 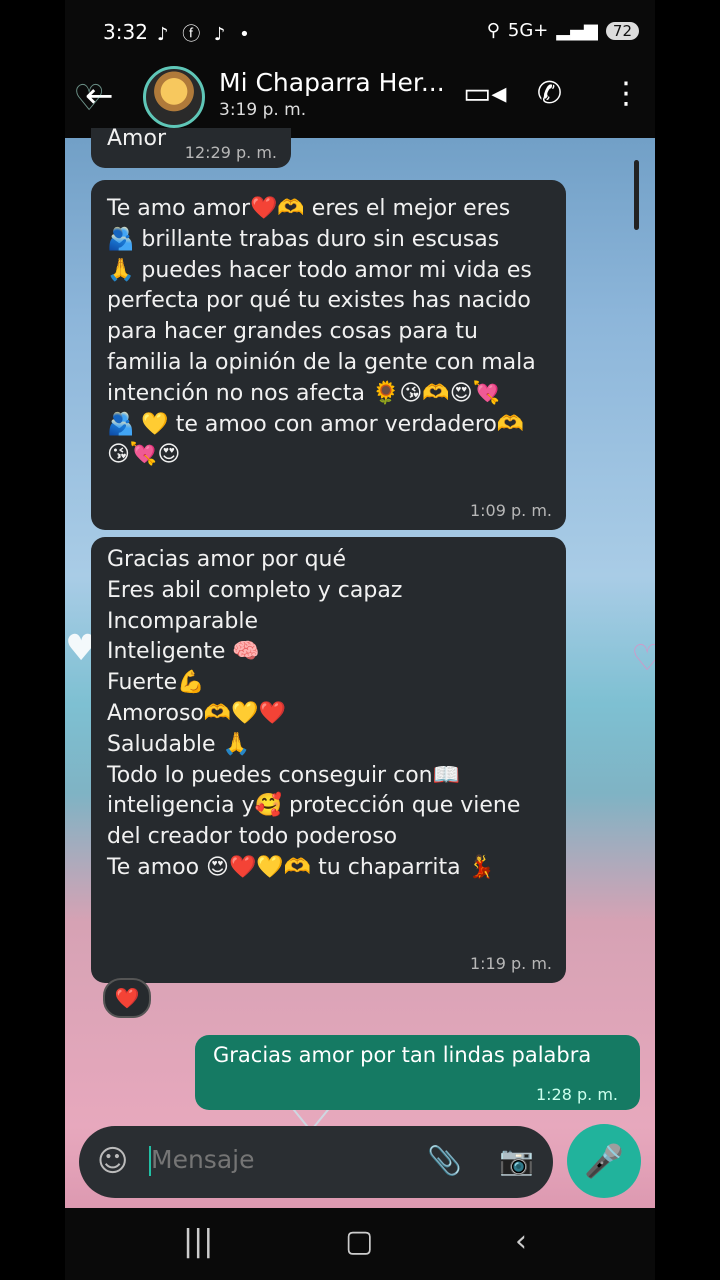 What do you see at coordinates (198, 1241) in the screenshot?
I see `recent-apps-icon: |||` at bounding box center [198, 1241].